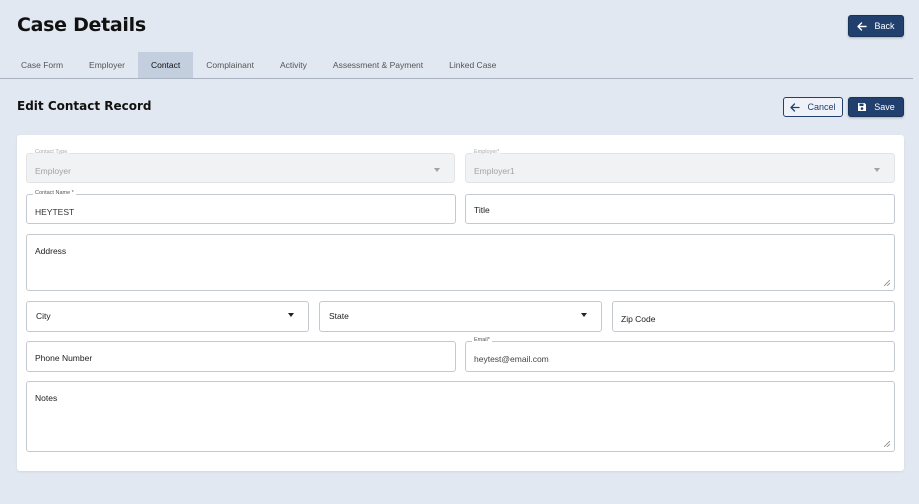  I want to click on contact-name-field: Contact Name * HEYTEST, so click(241, 206).